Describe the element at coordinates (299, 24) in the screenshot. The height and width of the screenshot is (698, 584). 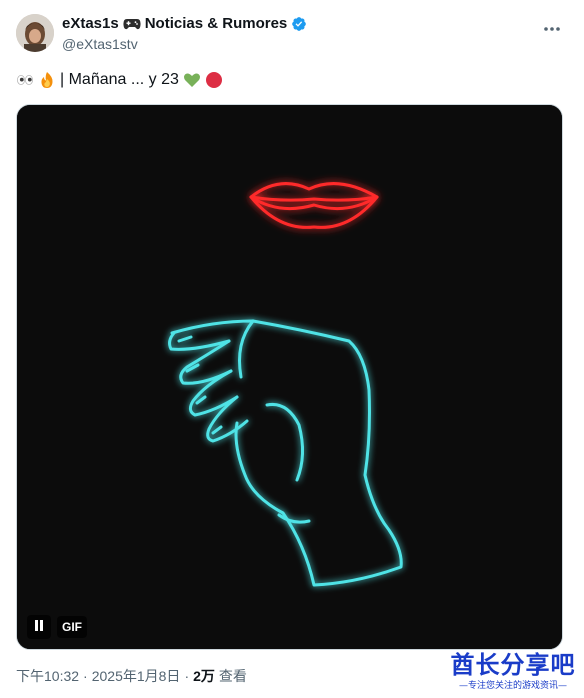
I see `verified-badge-icon` at that location.